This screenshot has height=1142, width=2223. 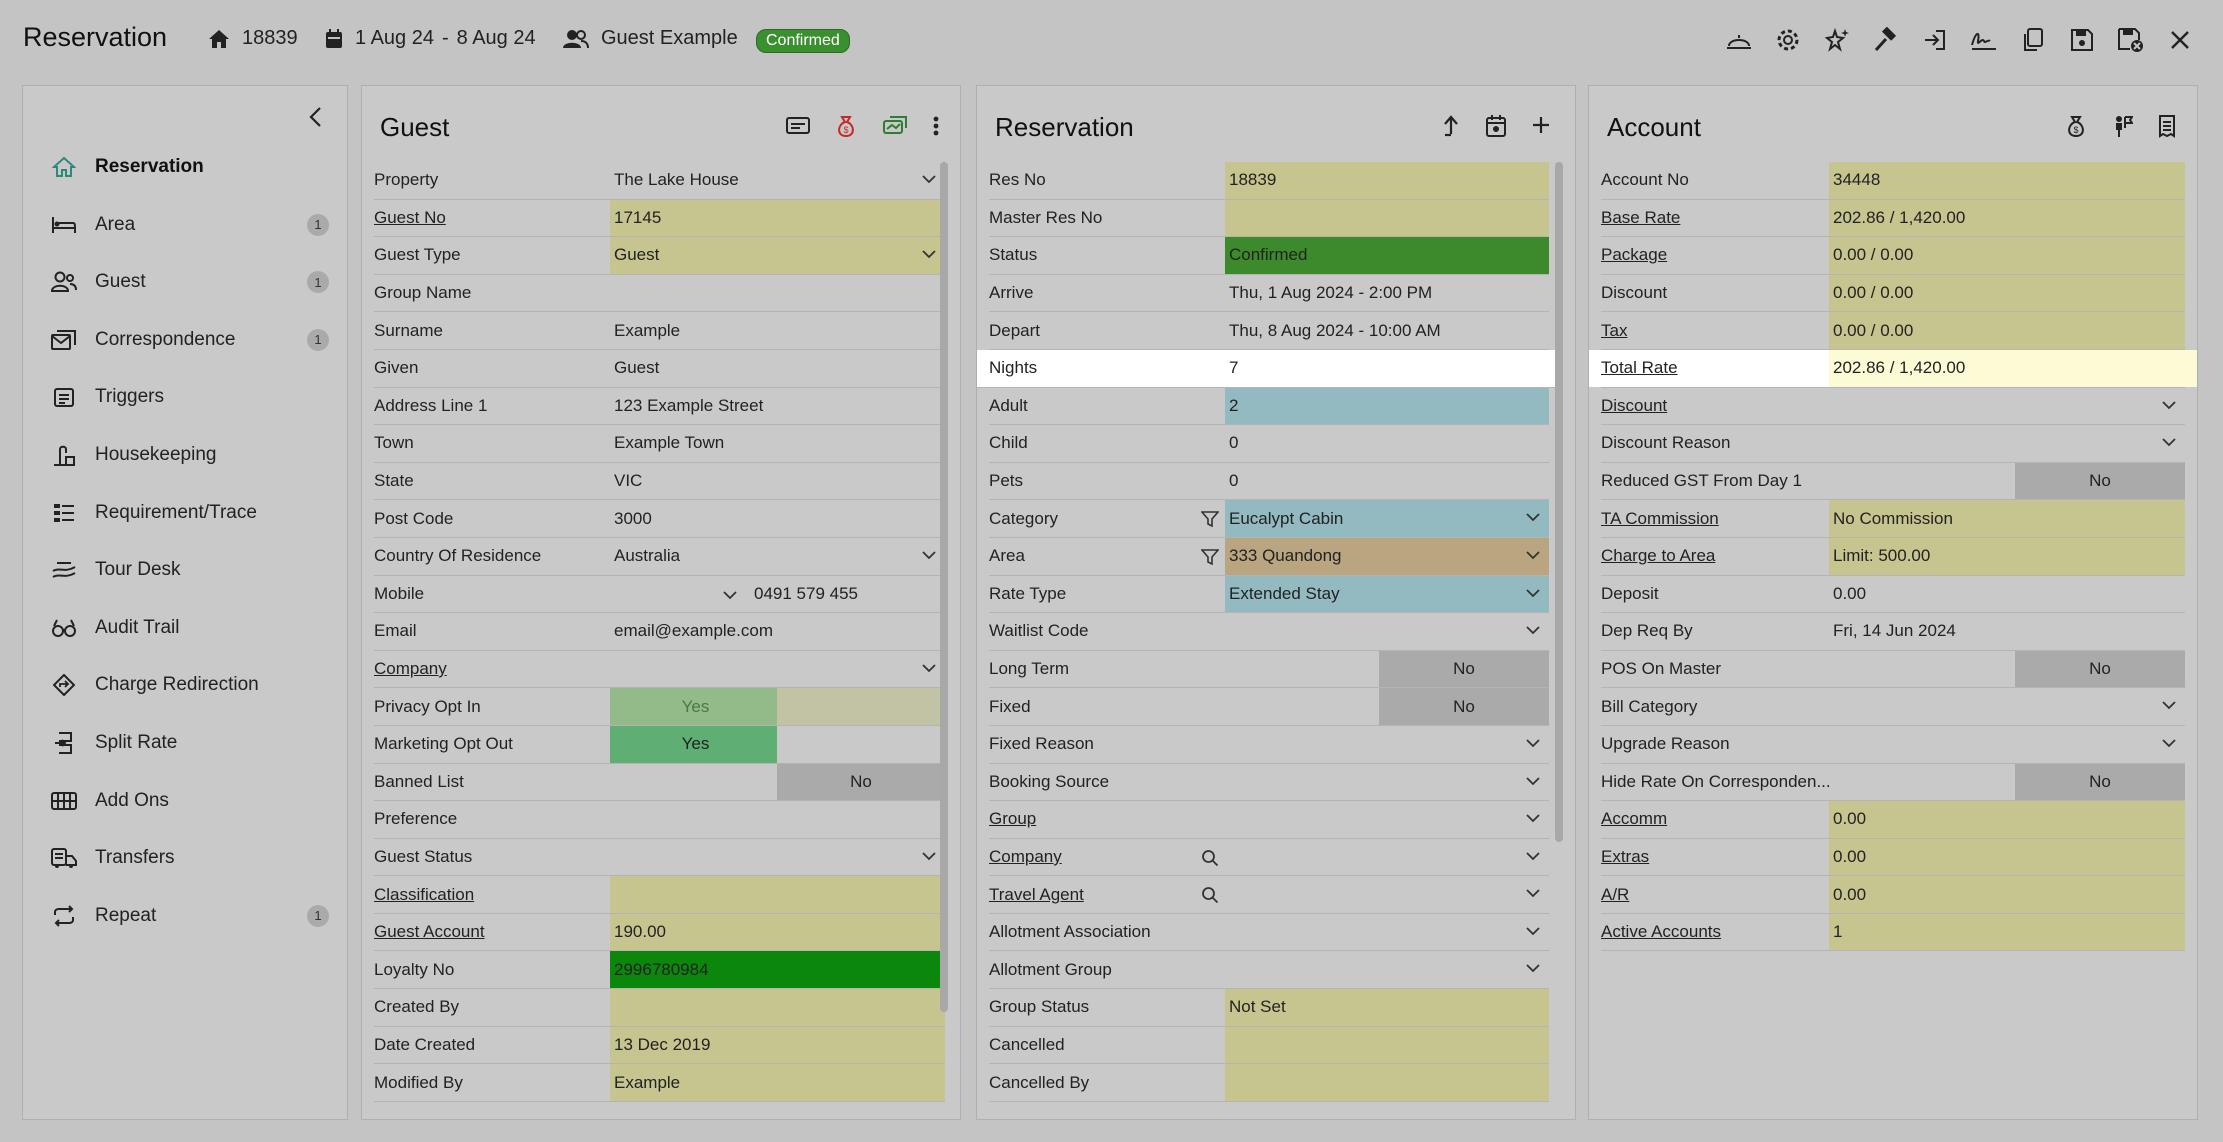 What do you see at coordinates (1210, 897) in the screenshot?
I see `search-icon` at bounding box center [1210, 897].